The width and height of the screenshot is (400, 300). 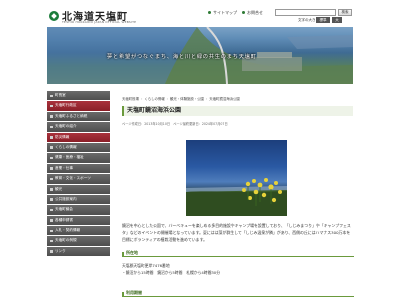 What do you see at coordinates (99, 21) in the screenshot?
I see `site-subtitle: TESHIO HOKKAIDO JAPAN OFFICIAL WEBSITE` at bounding box center [99, 21].